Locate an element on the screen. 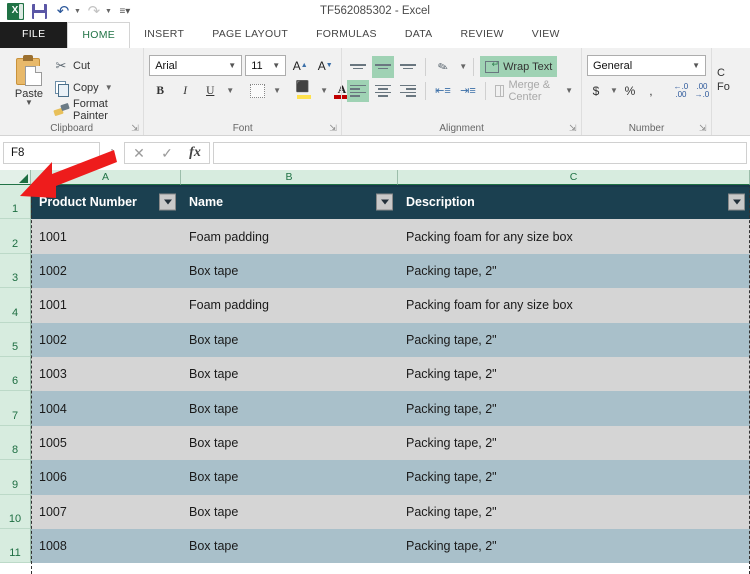 The image size is (750, 574). tab-page-layout: PAGE LAYOUT is located at coordinates (250, 35).